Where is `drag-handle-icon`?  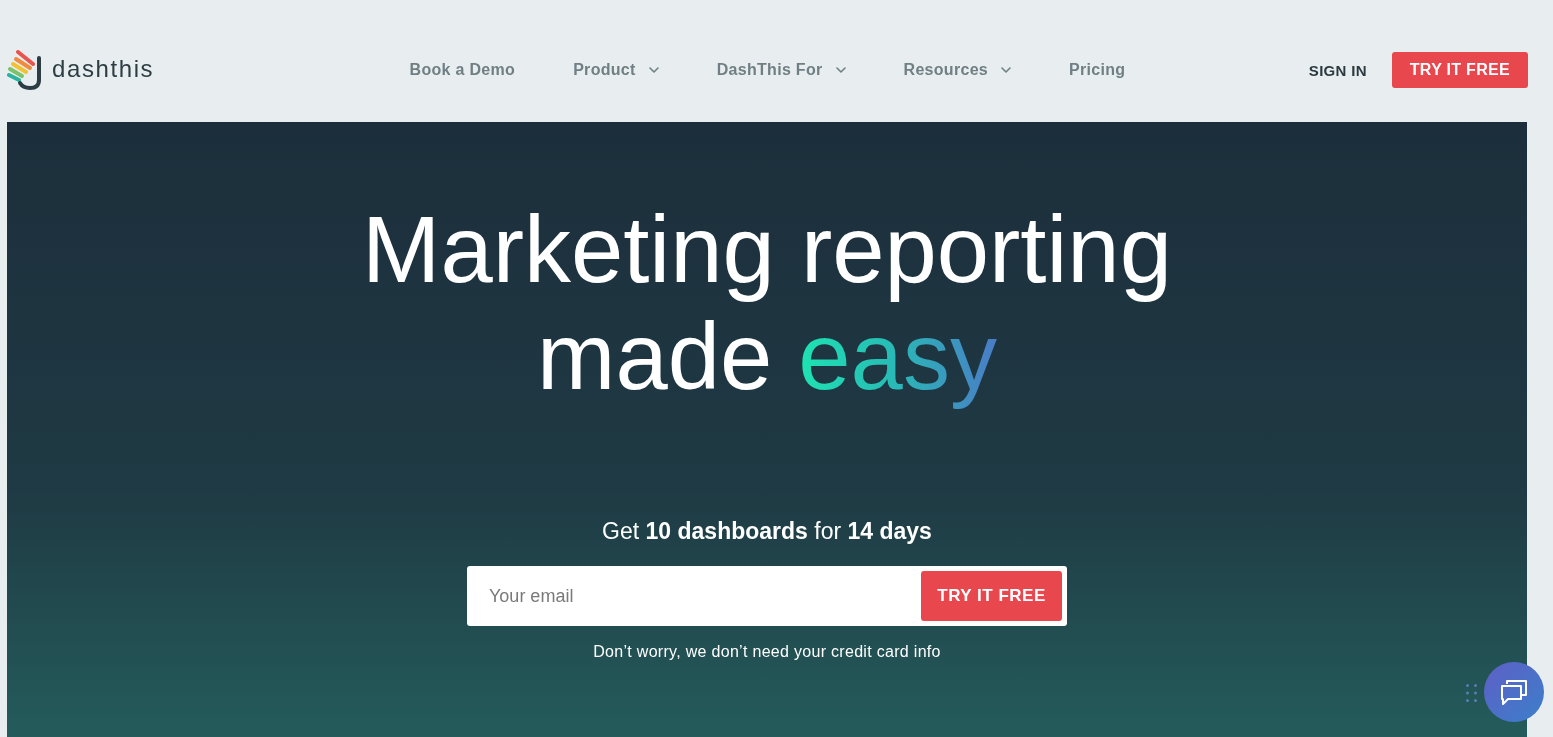
drag-handle-icon is located at coordinates (1471, 693).